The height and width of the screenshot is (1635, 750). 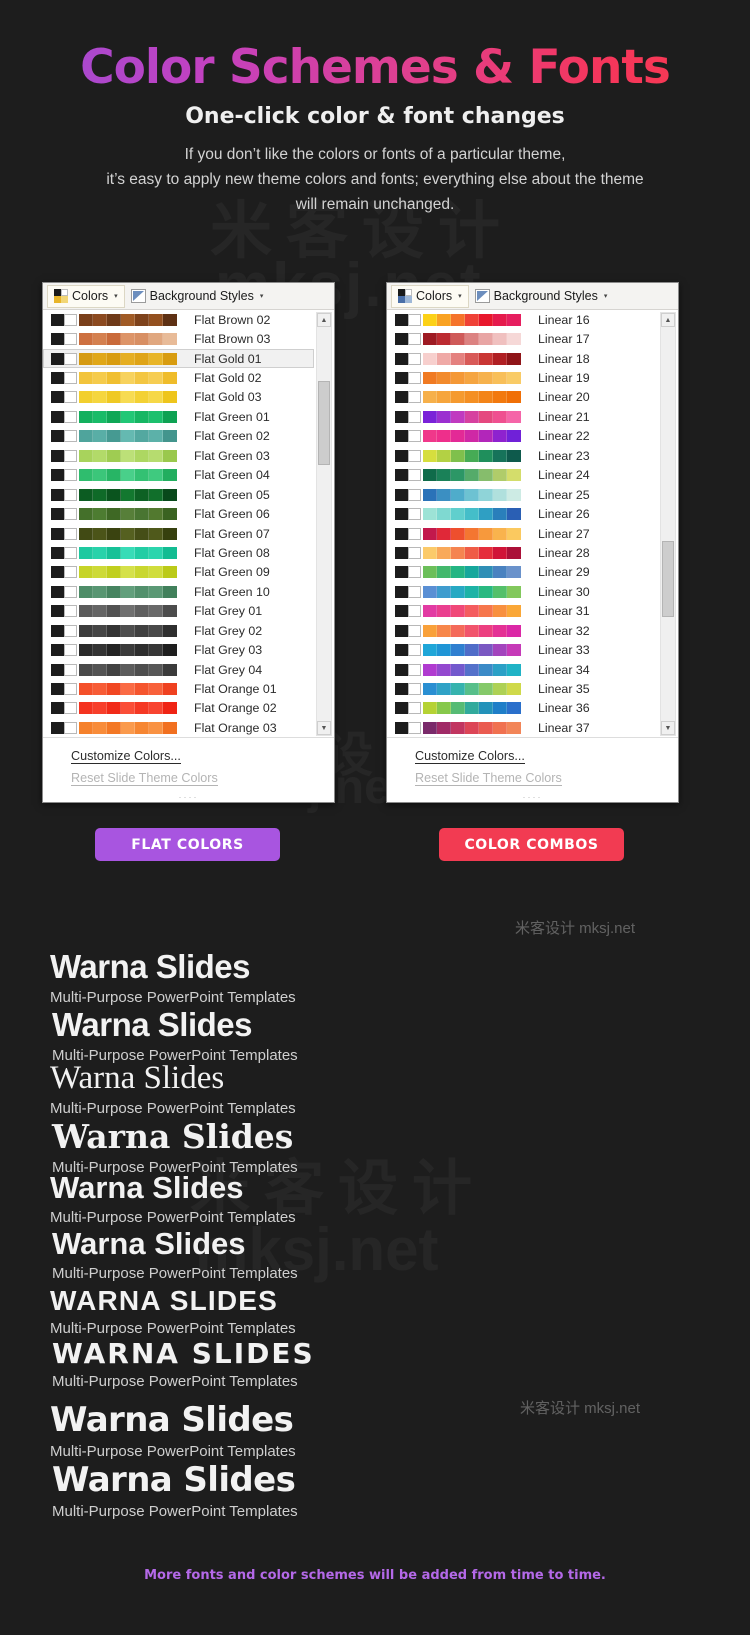 I want to click on color-scheme-row: Flat Grey 01, so click(x=178, y=611).